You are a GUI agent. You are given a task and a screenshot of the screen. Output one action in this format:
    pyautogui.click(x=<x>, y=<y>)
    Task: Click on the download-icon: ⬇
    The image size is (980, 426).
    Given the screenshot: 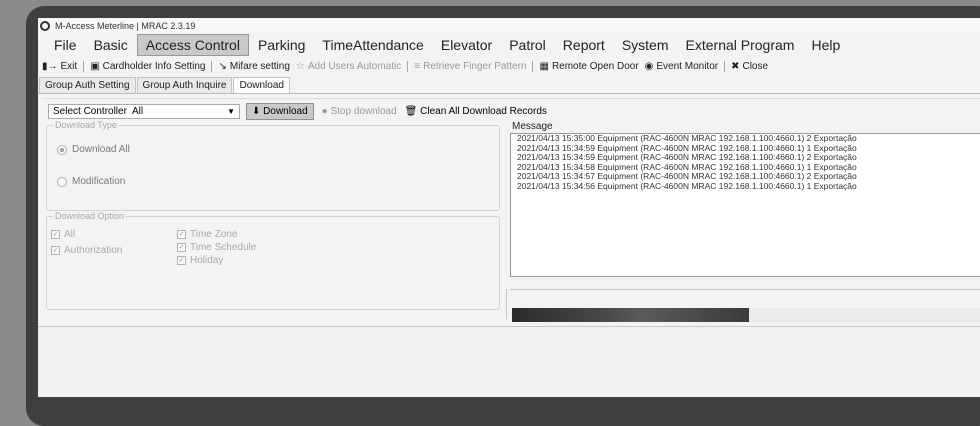 What is the action you would take?
    pyautogui.click(x=258, y=111)
    